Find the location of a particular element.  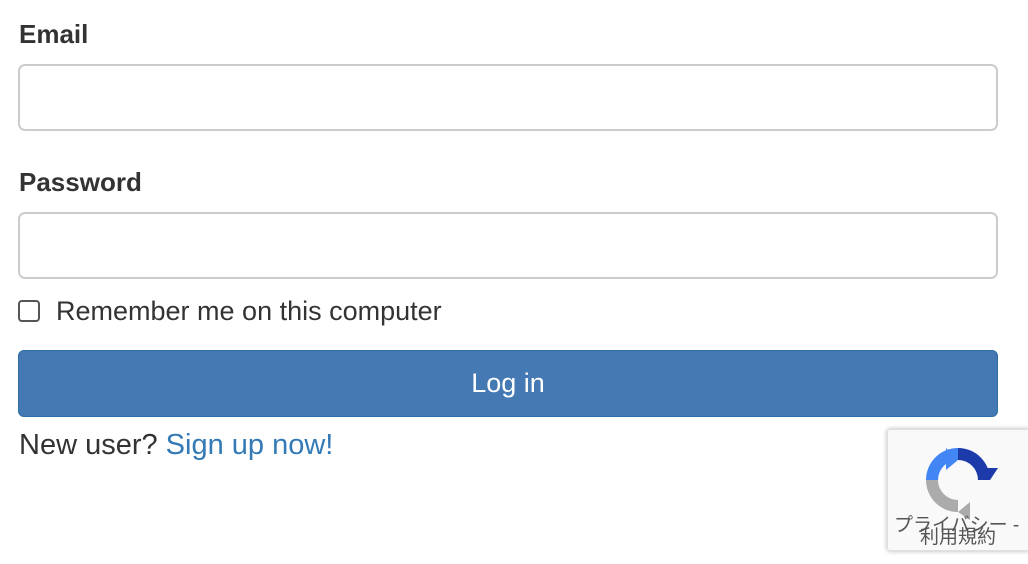

login-button: Log in is located at coordinates (508, 383).